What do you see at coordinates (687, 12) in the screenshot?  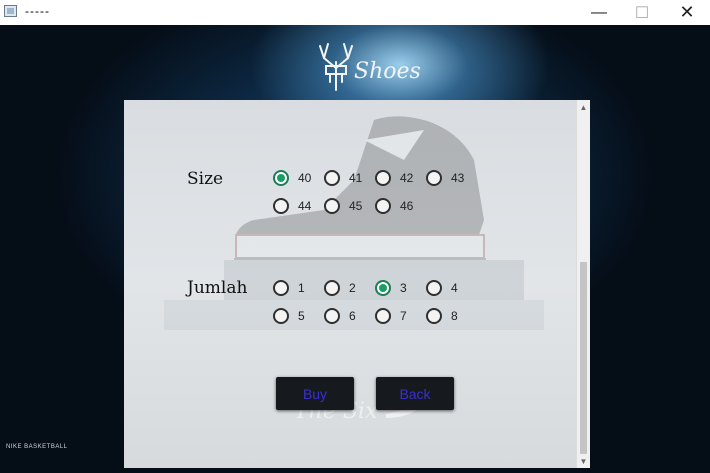 I see `close-button: ✕` at bounding box center [687, 12].